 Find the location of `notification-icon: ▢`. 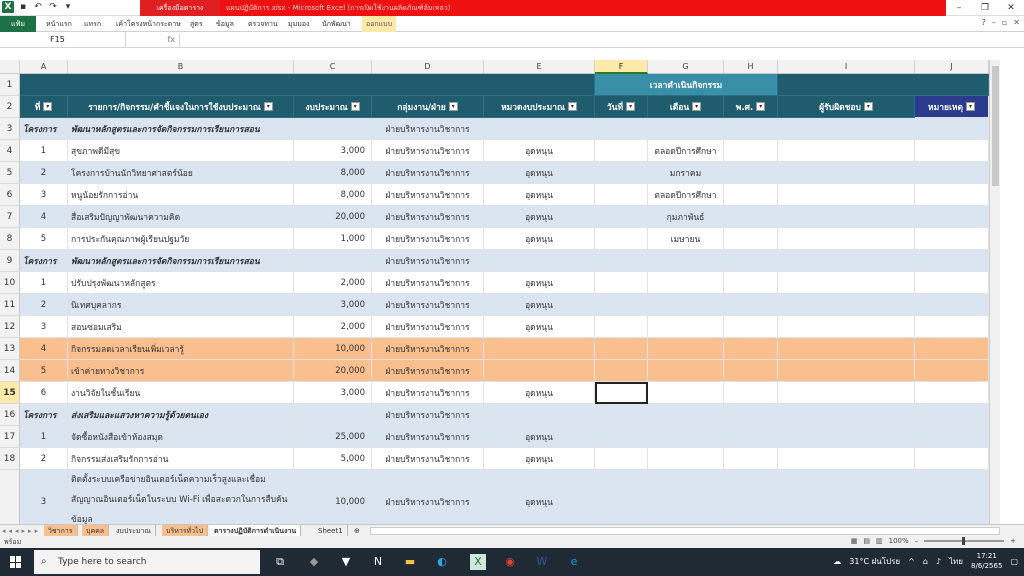

notification-icon: ▢ is located at coordinates (1014, 561).